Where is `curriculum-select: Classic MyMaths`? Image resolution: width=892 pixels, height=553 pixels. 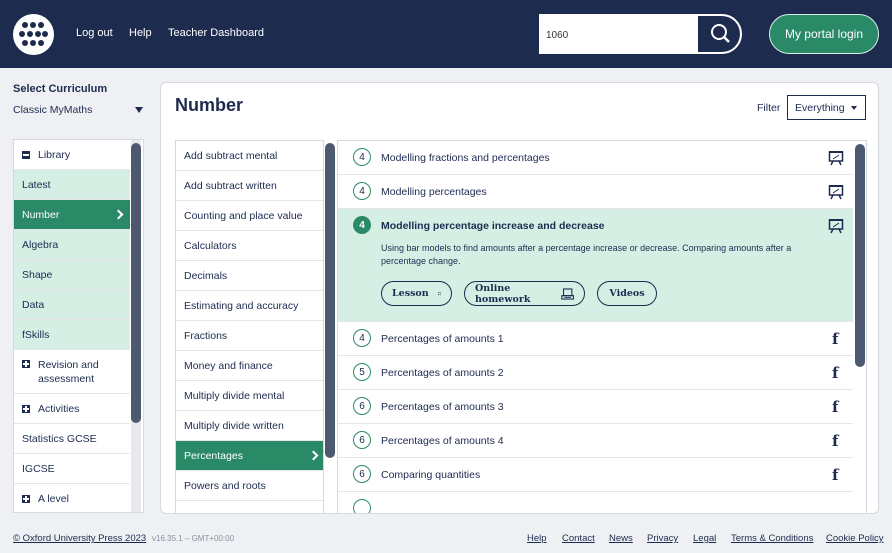
curriculum-select: Classic MyMaths is located at coordinates (79, 111).